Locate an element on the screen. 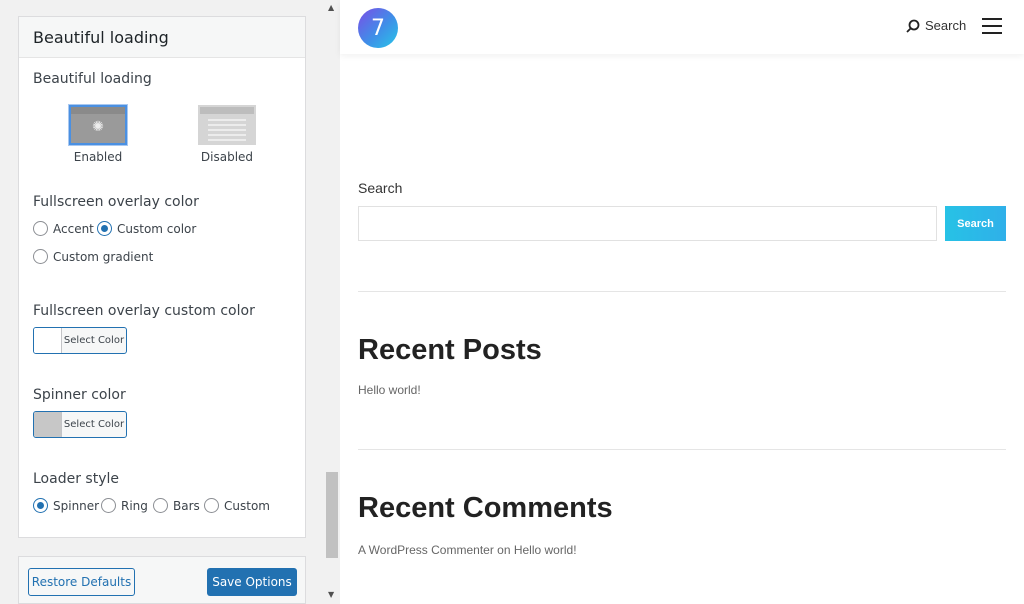  header-search-link: Search is located at coordinates (936, 25).